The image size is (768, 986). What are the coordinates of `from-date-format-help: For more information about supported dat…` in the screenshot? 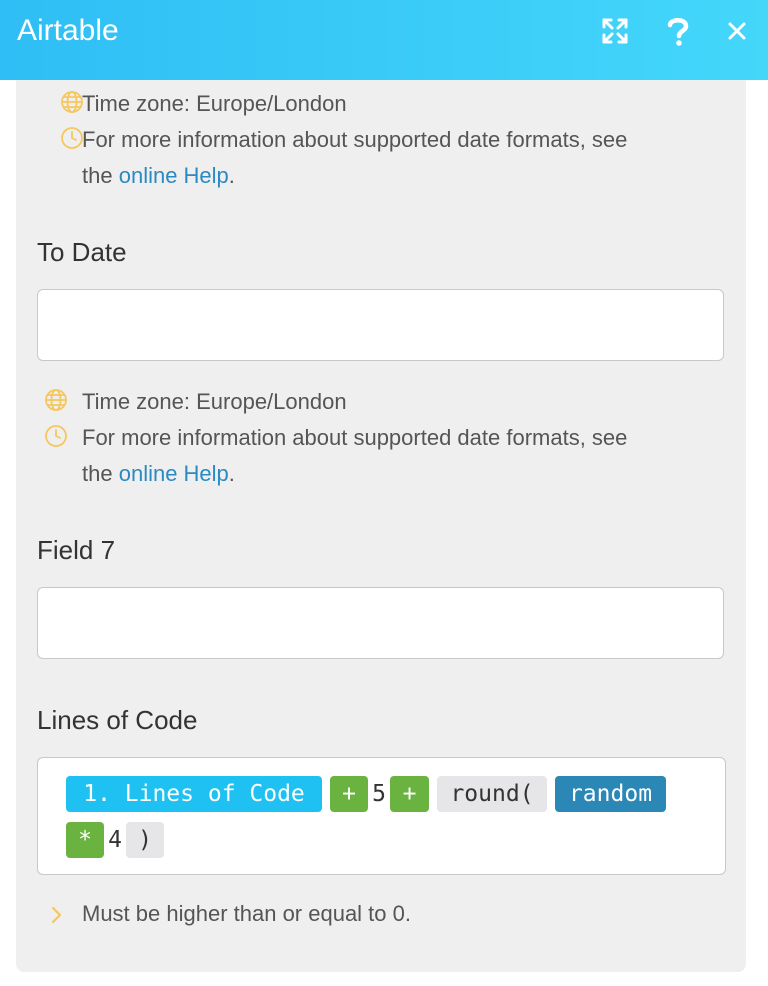 It's located at (354, 158).